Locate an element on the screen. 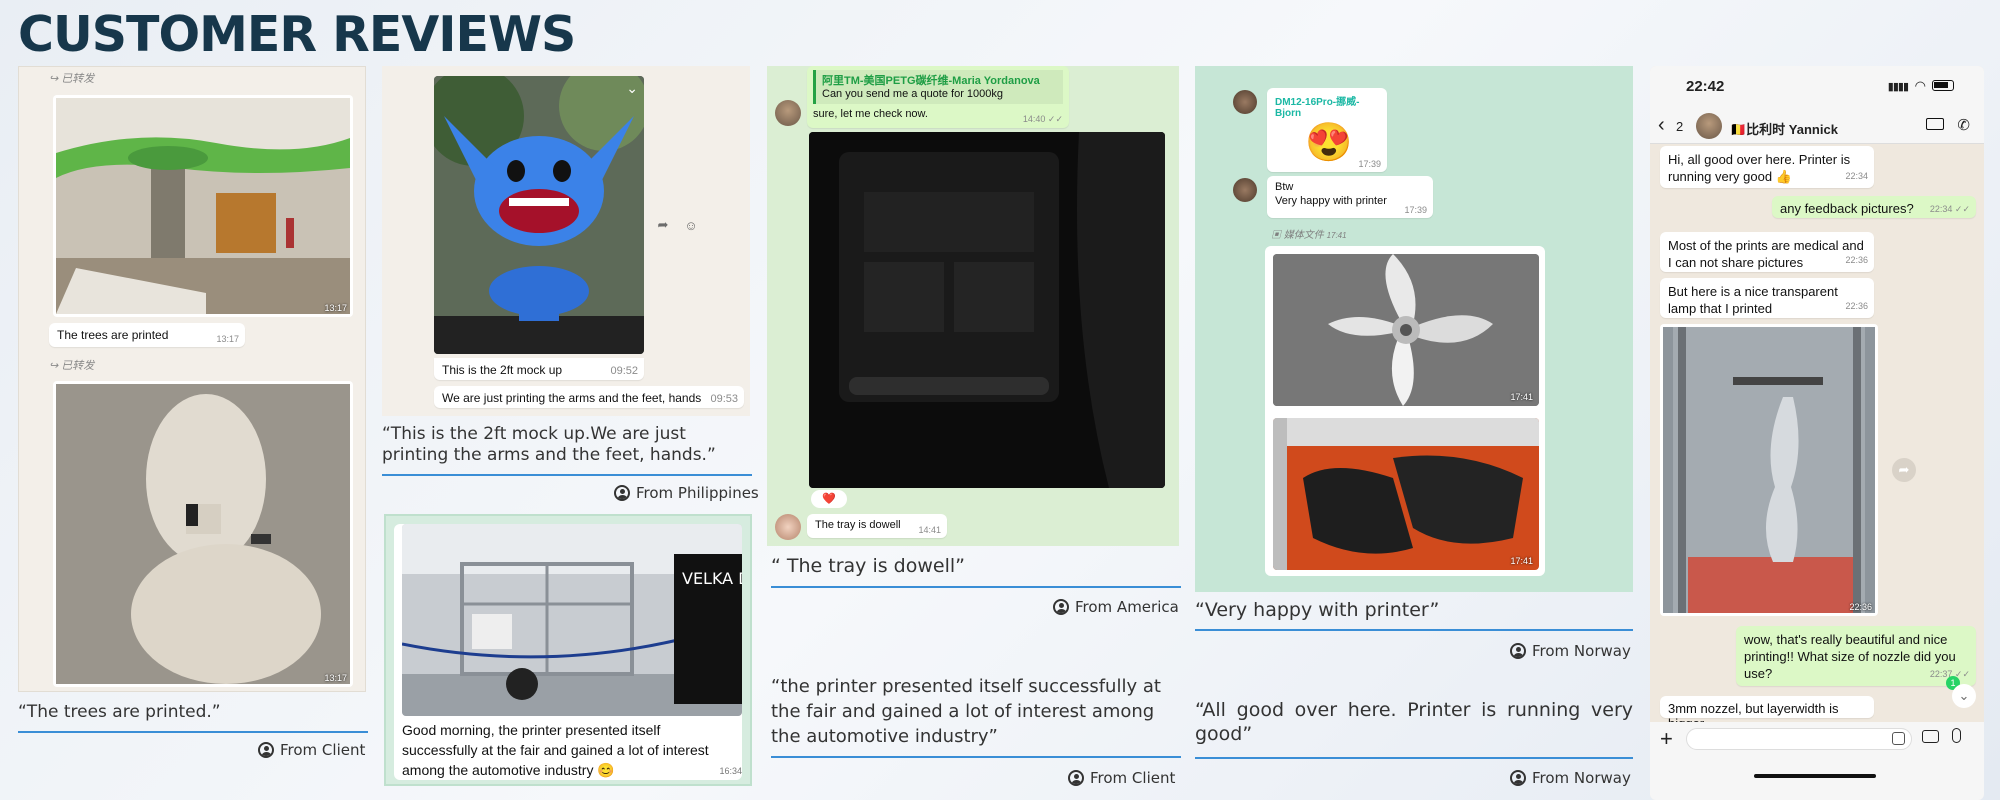 The width and height of the screenshot is (2000, 800). plus-icon: + is located at coordinates (1666, 739).